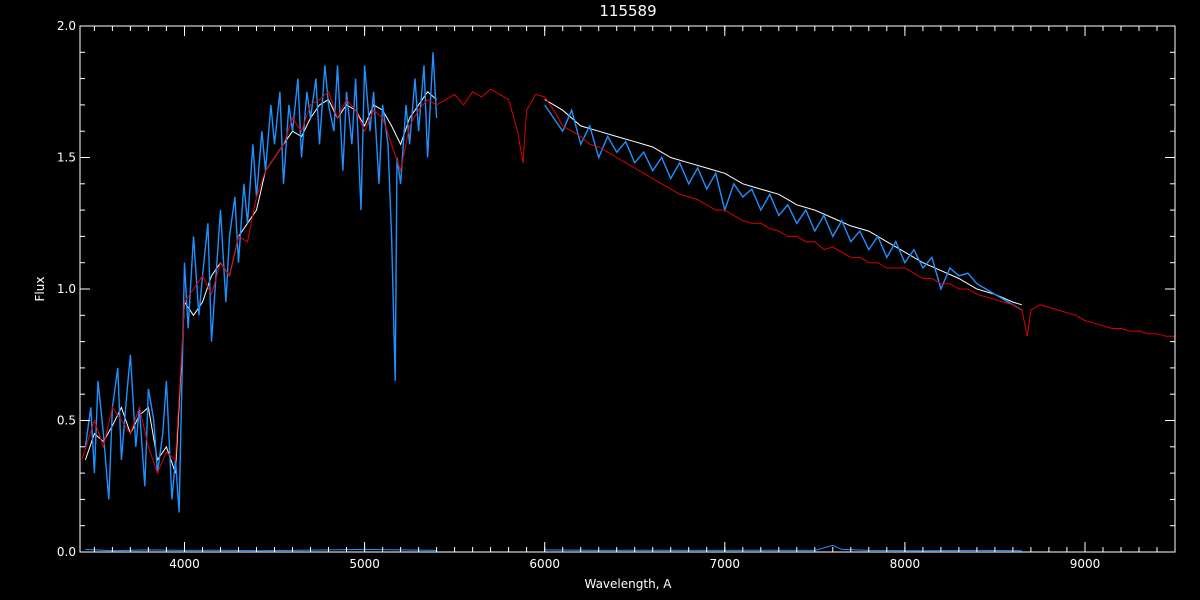 This screenshot has width=1200, height=600. I want to click on y-tick-label: 1.0, so click(66, 289).